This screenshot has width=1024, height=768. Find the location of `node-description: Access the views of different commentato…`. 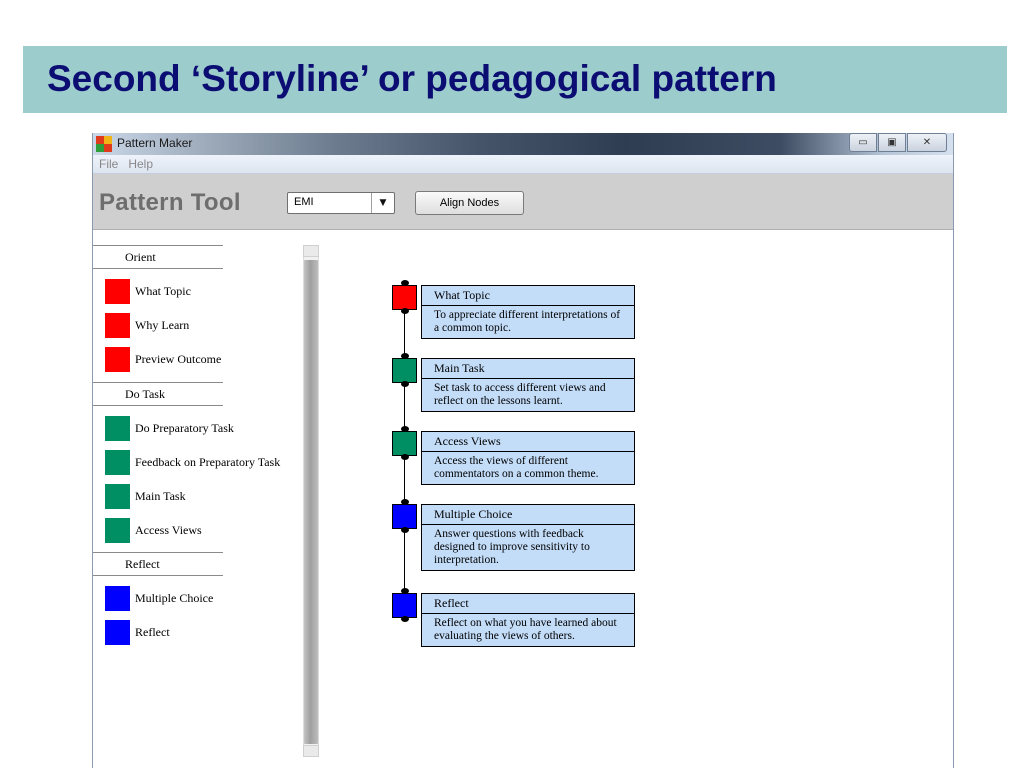

node-description: Access the views of different commentato… is located at coordinates (516, 467).